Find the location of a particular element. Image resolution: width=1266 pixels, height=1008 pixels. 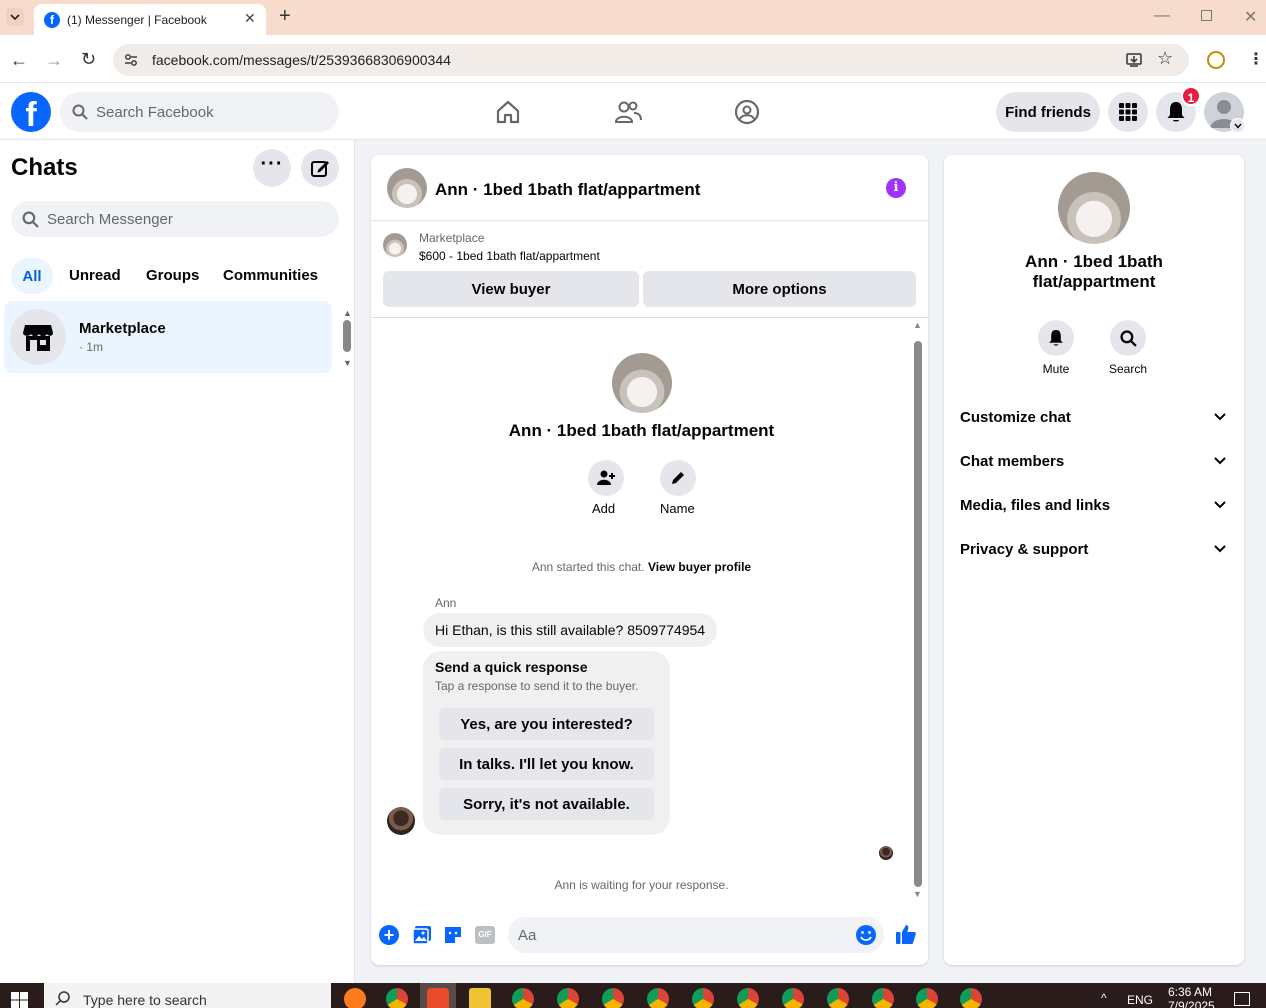

mute-button is located at coordinates (1056, 338).